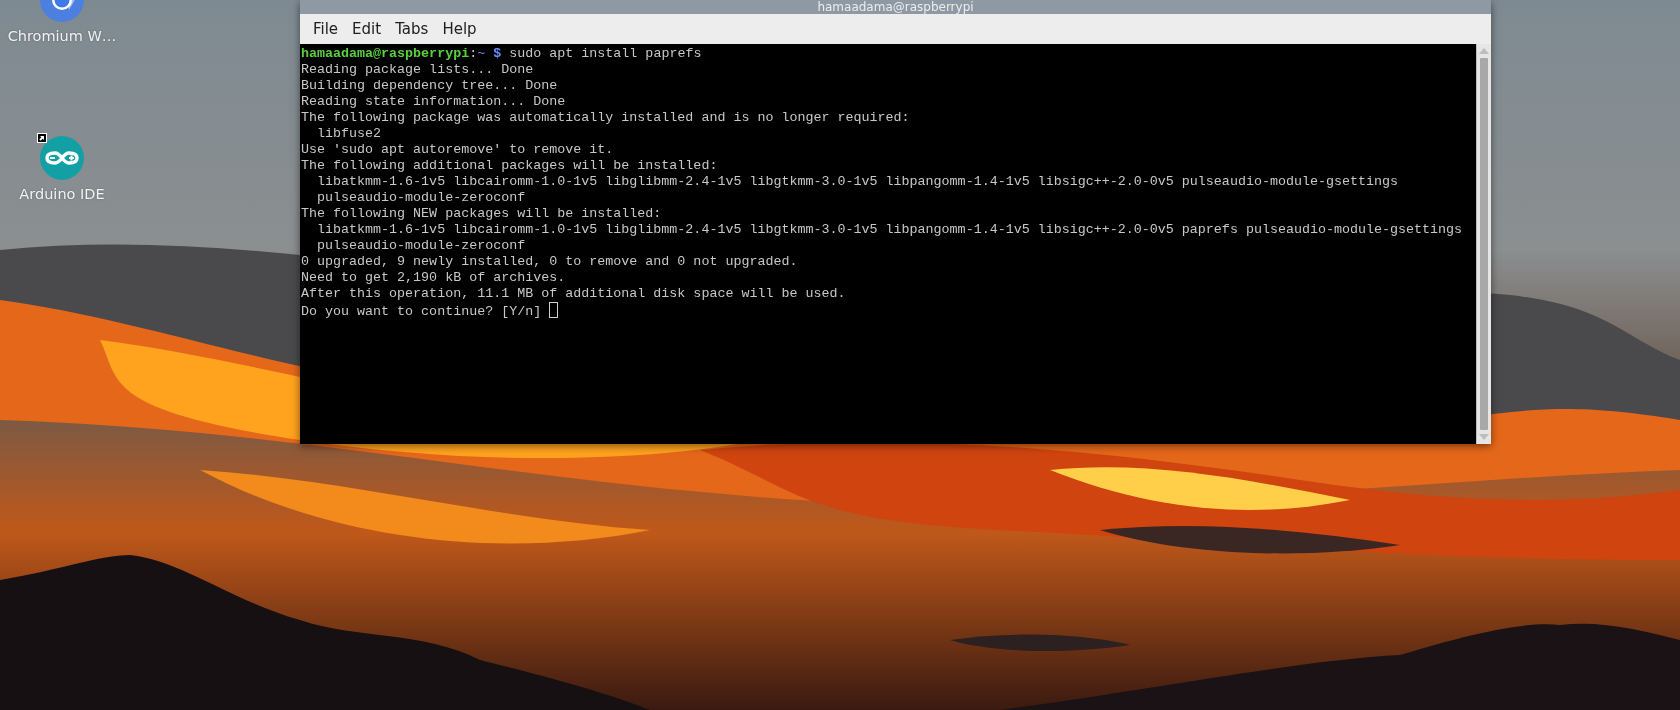 This screenshot has height=710, width=1680. Describe the element at coordinates (429, 86) in the screenshot. I see `terminal-line: Building dependency tree... Done` at that location.